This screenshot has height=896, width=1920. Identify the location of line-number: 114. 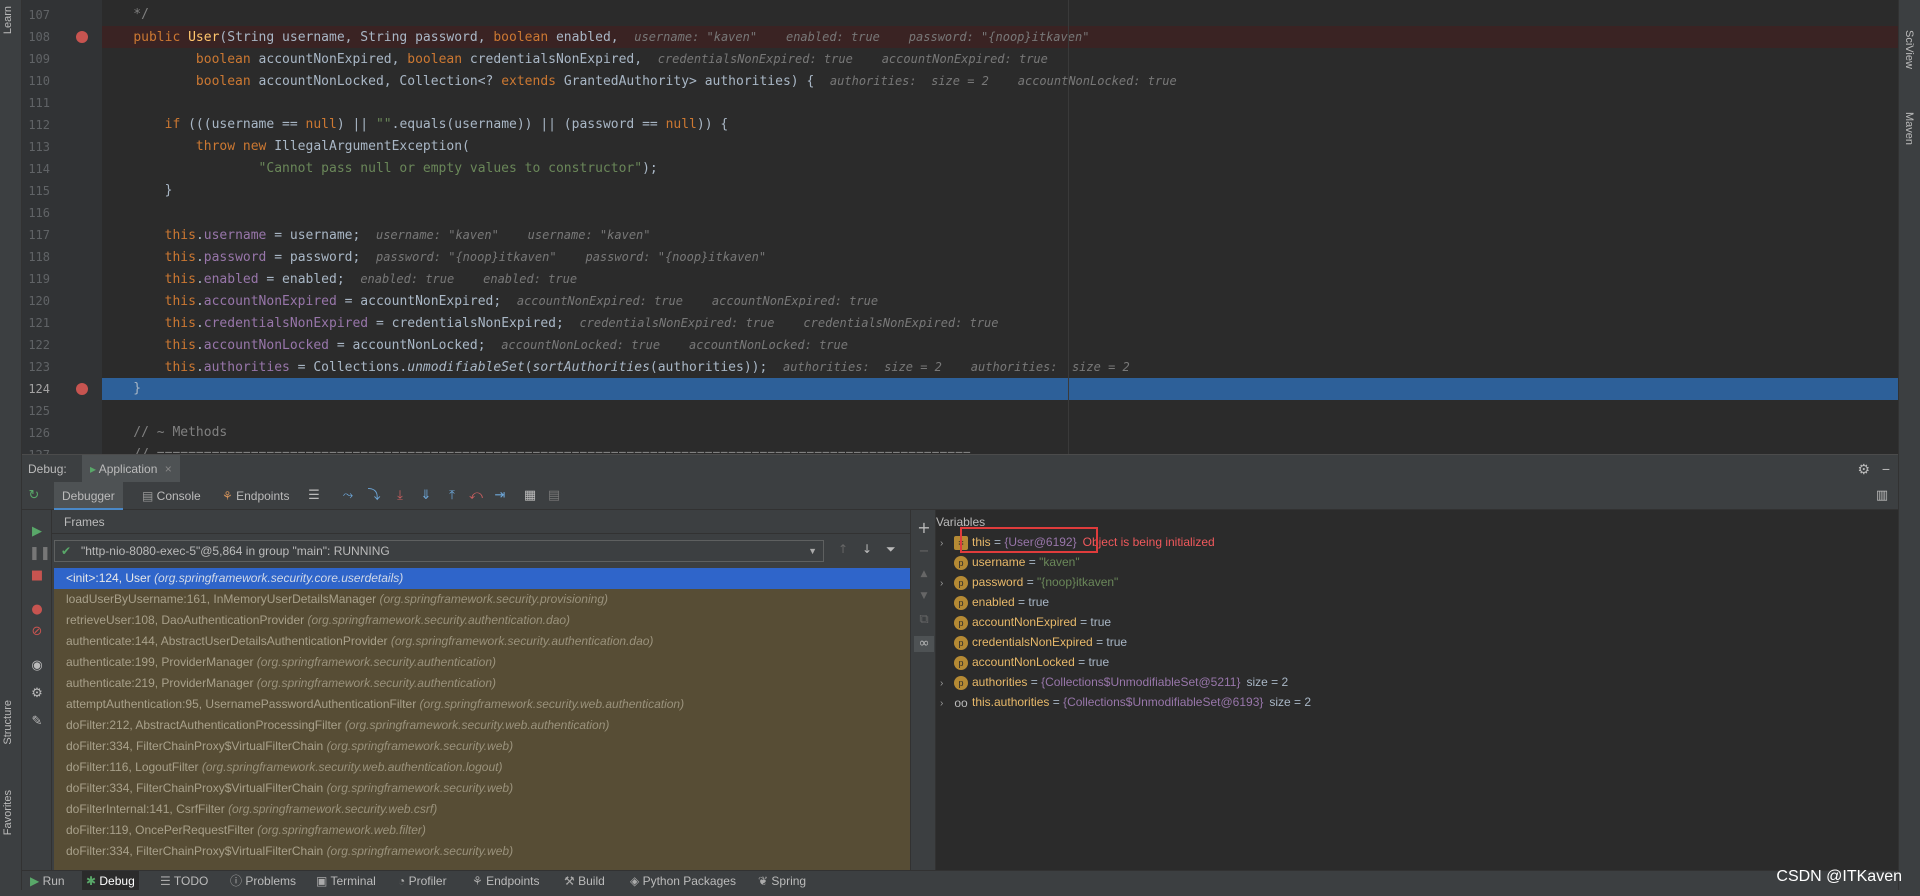
(36, 169).